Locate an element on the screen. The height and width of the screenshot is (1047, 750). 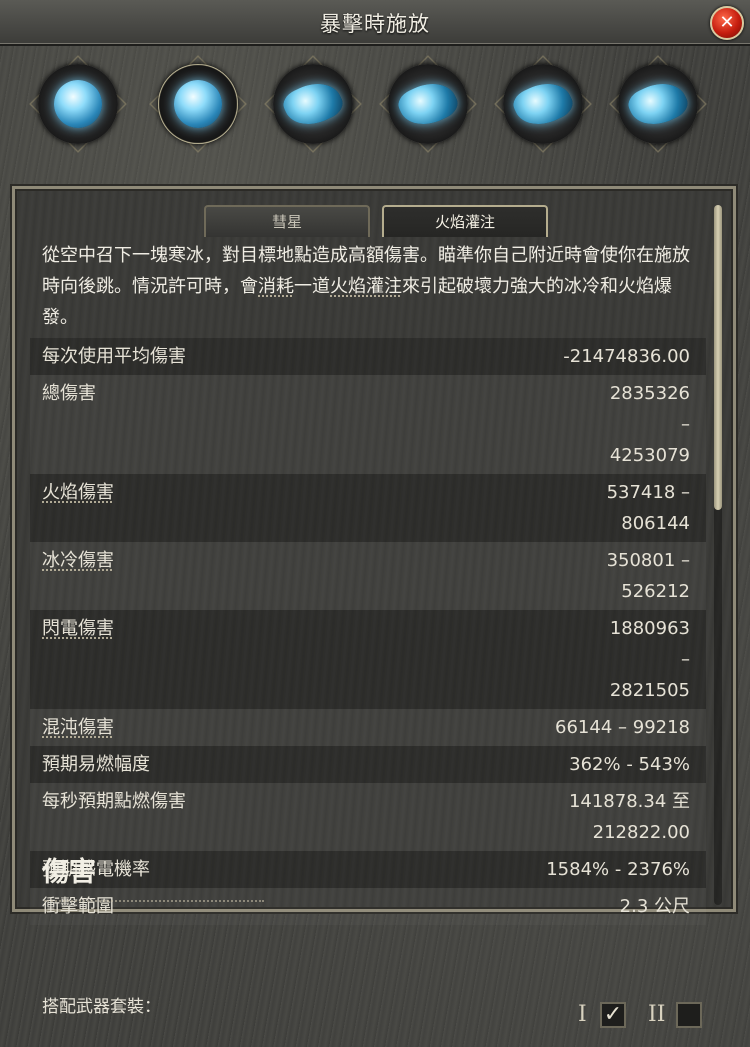
stat-label-text: 預期易燃幅度 is located at coordinates (96, 764).